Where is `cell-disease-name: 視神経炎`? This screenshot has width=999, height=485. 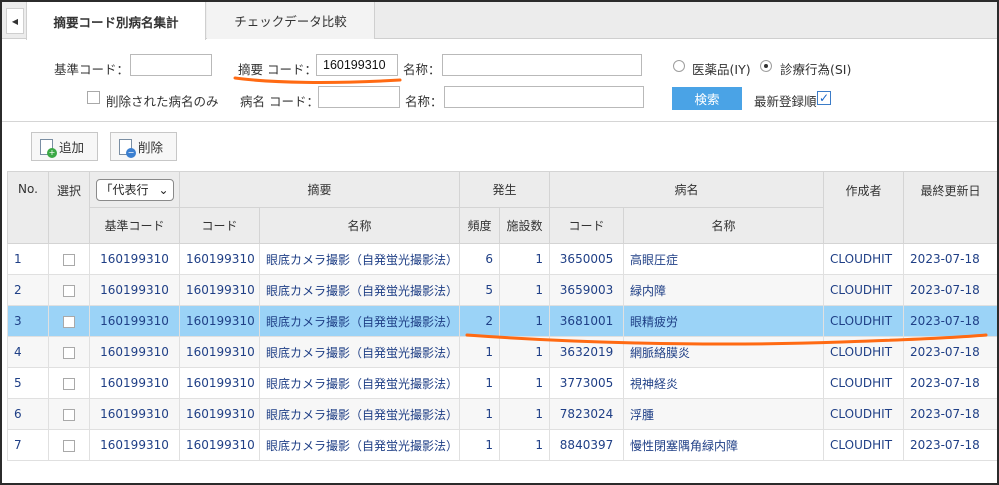 cell-disease-name: 視神経炎 is located at coordinates (724, 383).